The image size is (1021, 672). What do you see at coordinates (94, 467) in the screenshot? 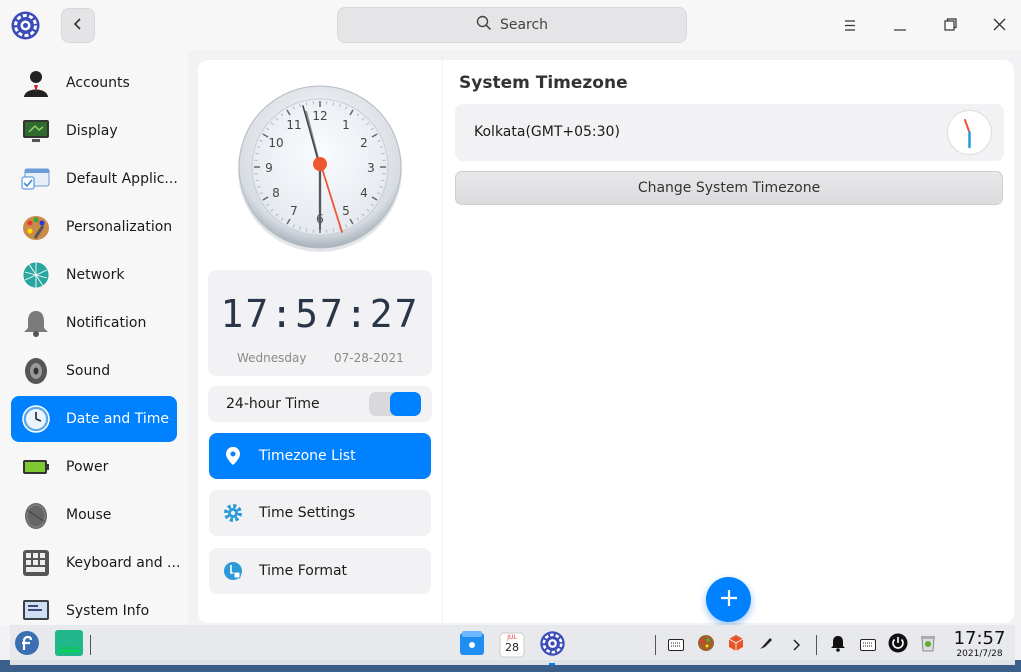
I see `sidebar-item-power: Power` at bounding box center [94, 467].